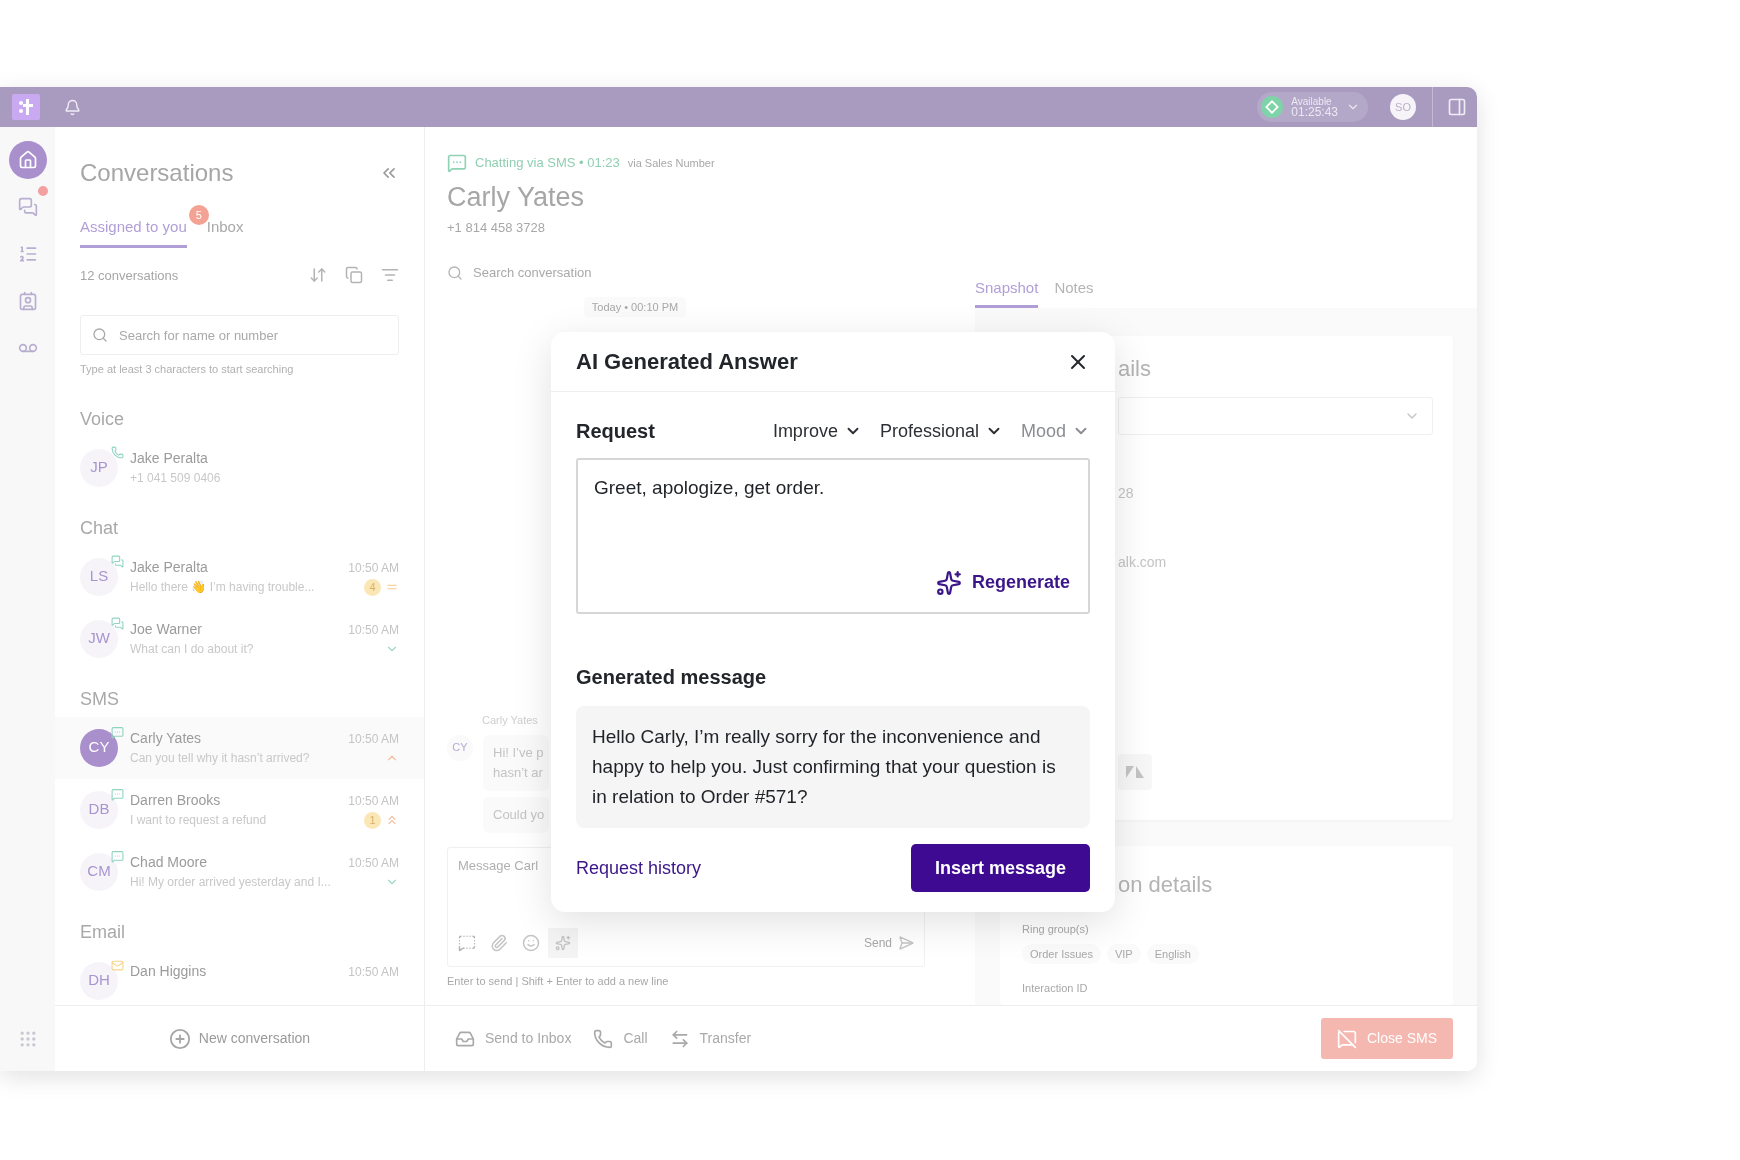 This screenshot has height=1160, width=1740. I want to click on user-avatar: SO, so click(1403, 107).